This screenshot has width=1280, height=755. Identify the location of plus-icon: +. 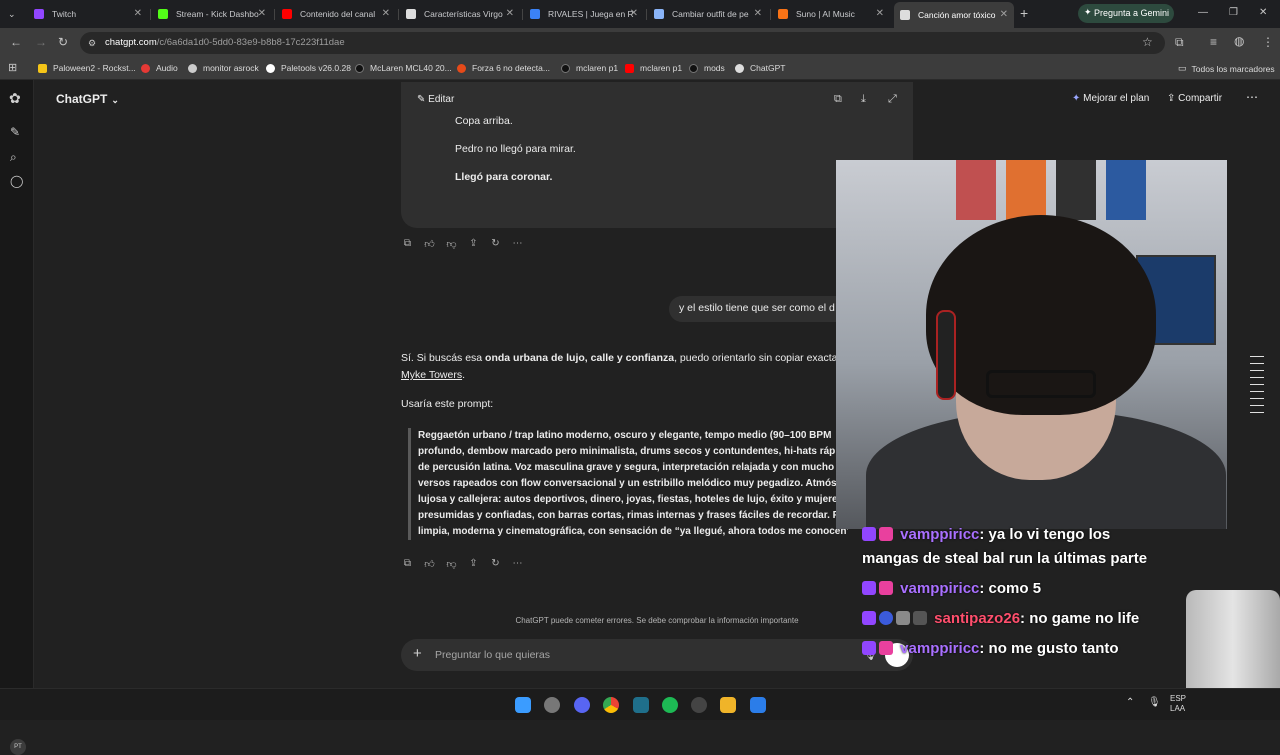
(417, 653).